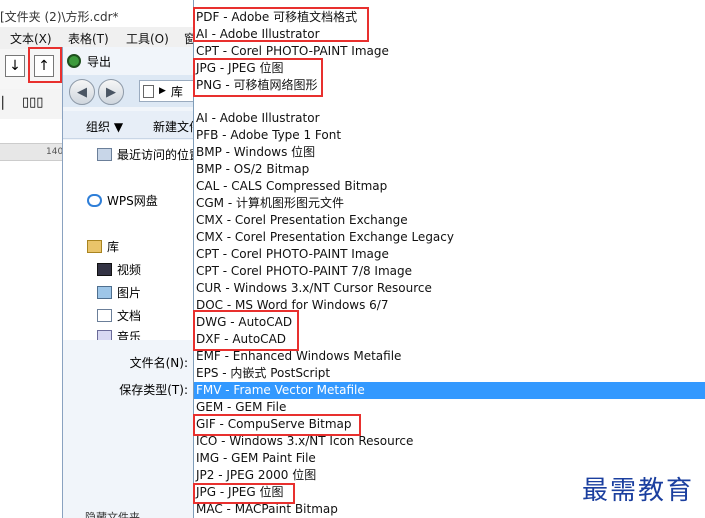 The height and width of the screenshot is (518, 705). I want to click on picture-icon, so click(104, 292).